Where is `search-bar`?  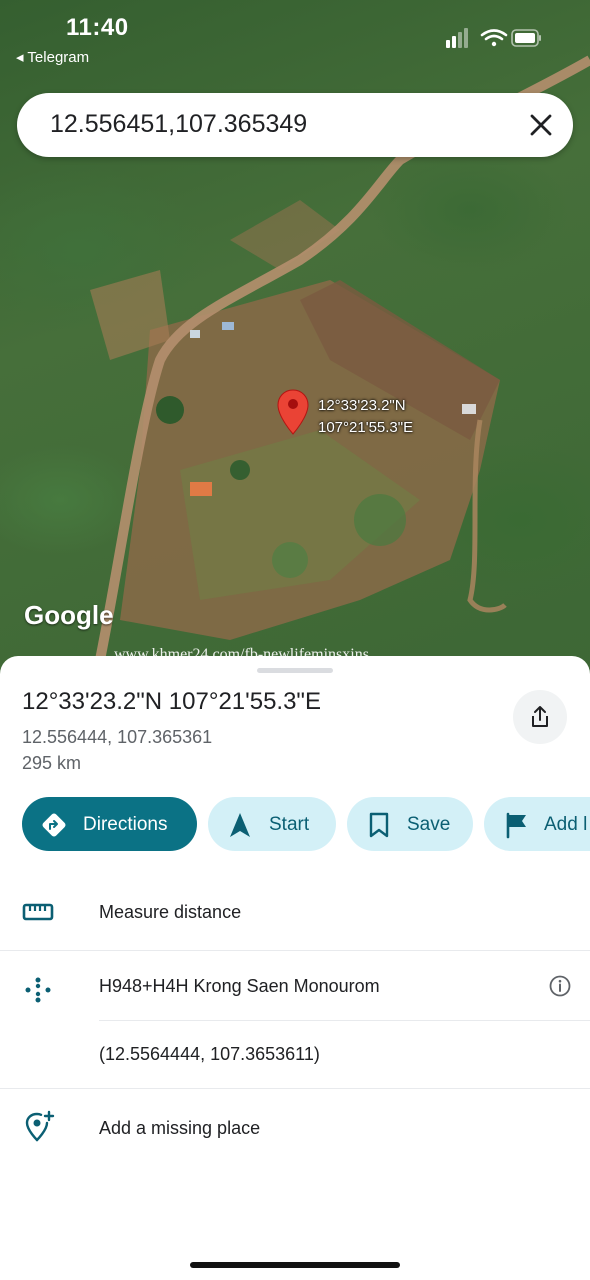
search-bar is located at coordinates (295, 125).